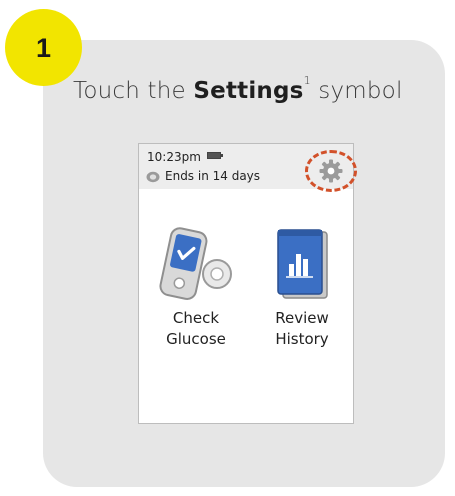 The image size is (455, 496). What do you see at coordinates (133, 91) in the screenshot?
I see `instruction-prefix: Touch the` at bounding box center [133, 91].